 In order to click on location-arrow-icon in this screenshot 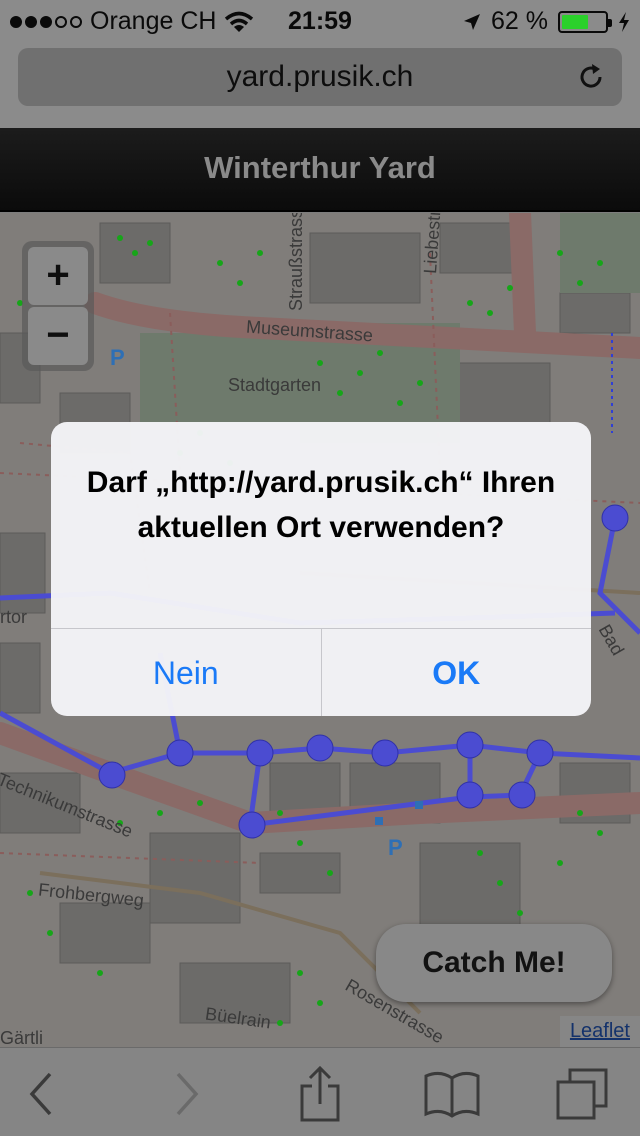, I will do `click(472, 21)`.